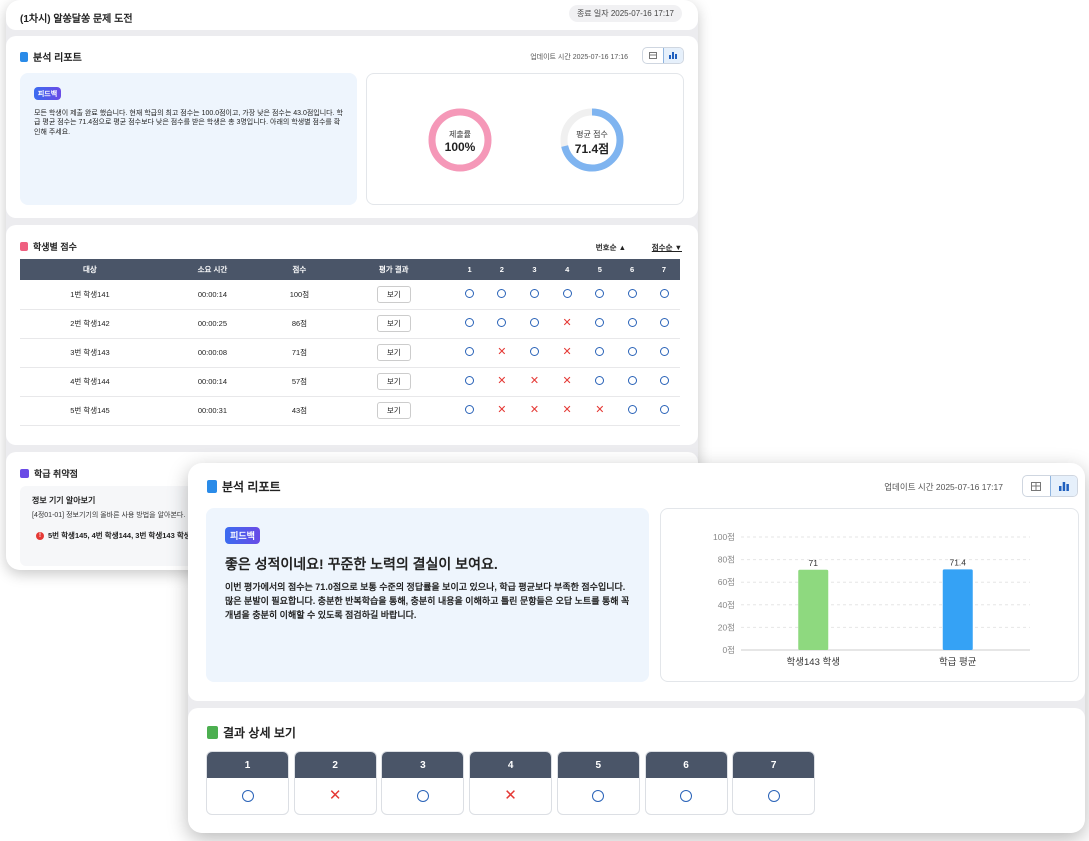 This screenshot has height=841, width=1089. What do you see at coordinates (251, 732) in the screenshot?
I see `result-detail-title: 결과 상세 보기` at bounding box center [251, 732].